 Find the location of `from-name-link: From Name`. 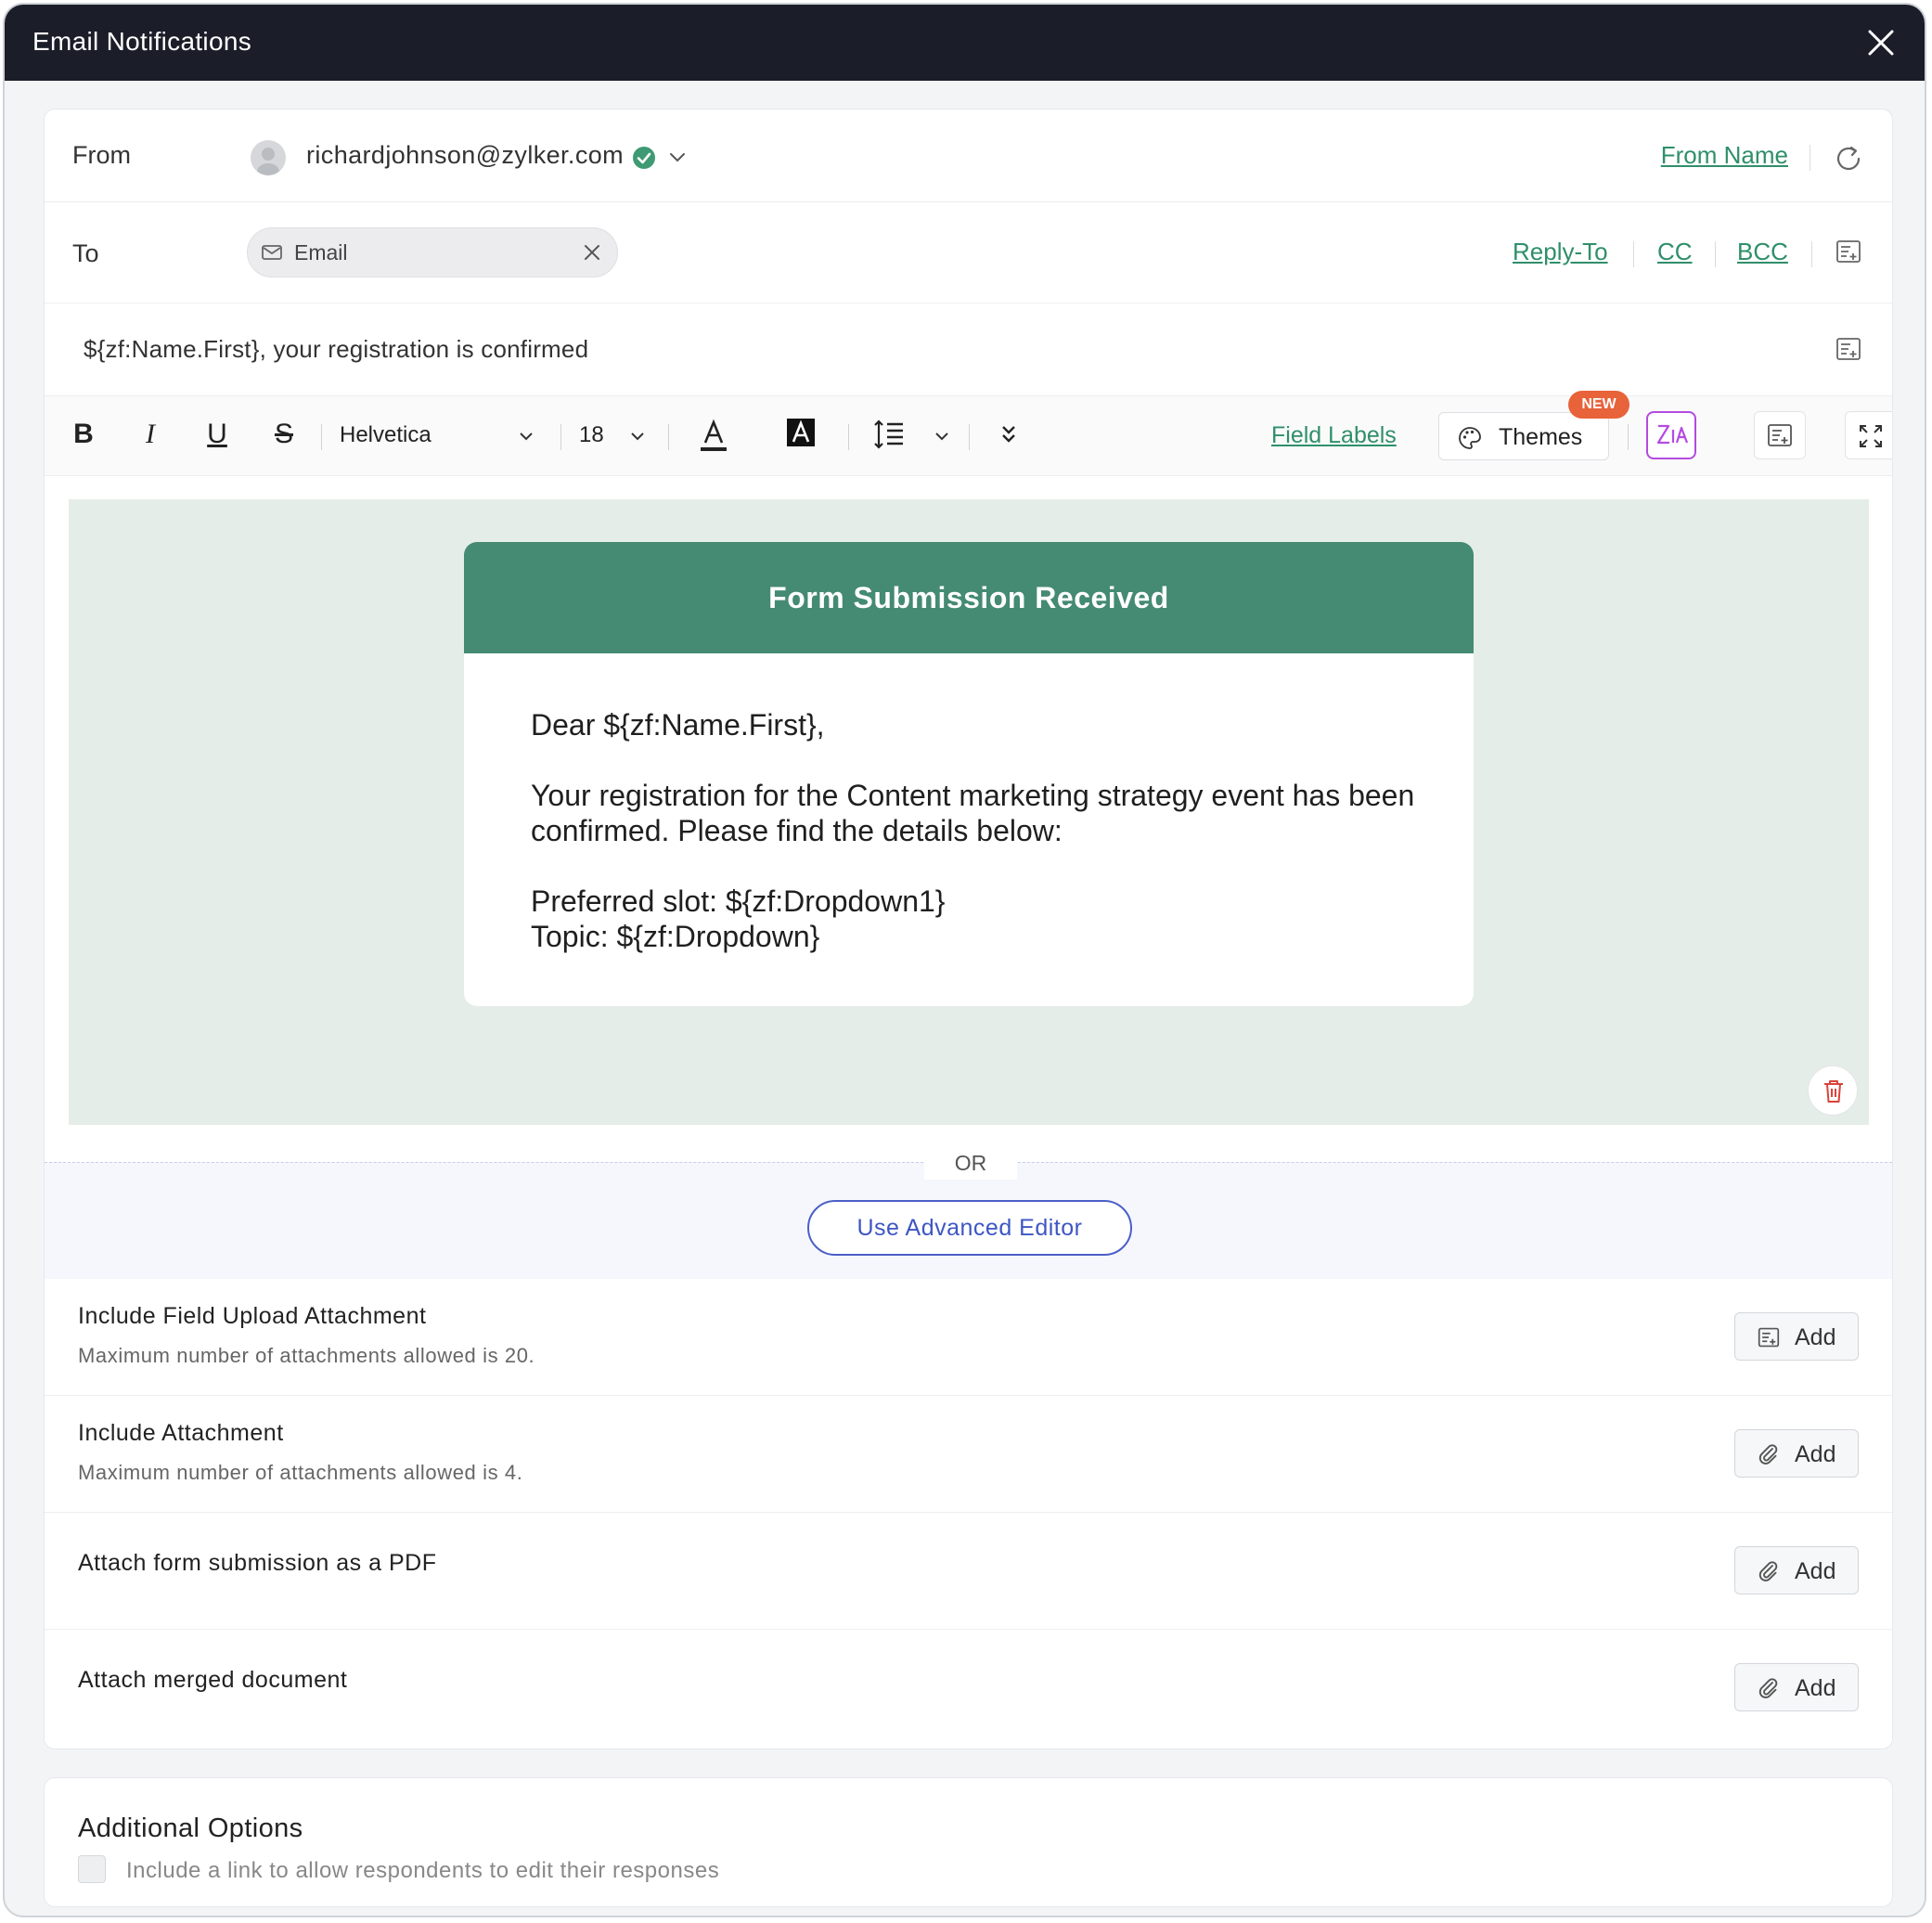

from-name-link: From Name is located at coordinates (1724, 155).